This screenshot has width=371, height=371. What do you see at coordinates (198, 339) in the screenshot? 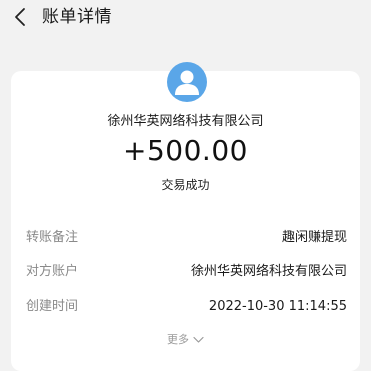
I see `chevron-down-icon` at bounding box center [198, 339].